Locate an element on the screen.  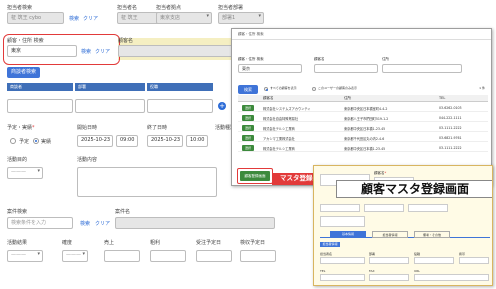
dialog-f2-input is located at coordinates (346, 68).